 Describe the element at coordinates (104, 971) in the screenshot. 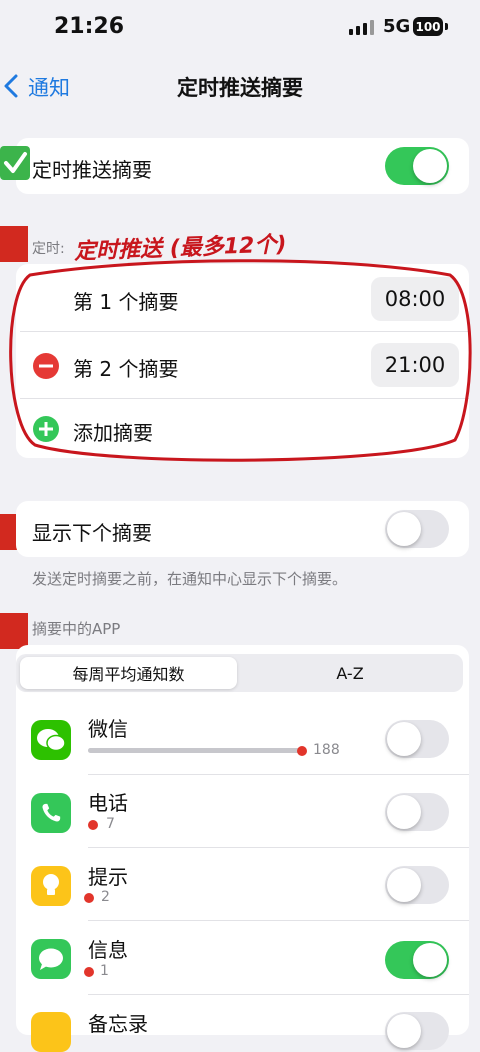

I see `app-count-messages: 1` at that location.